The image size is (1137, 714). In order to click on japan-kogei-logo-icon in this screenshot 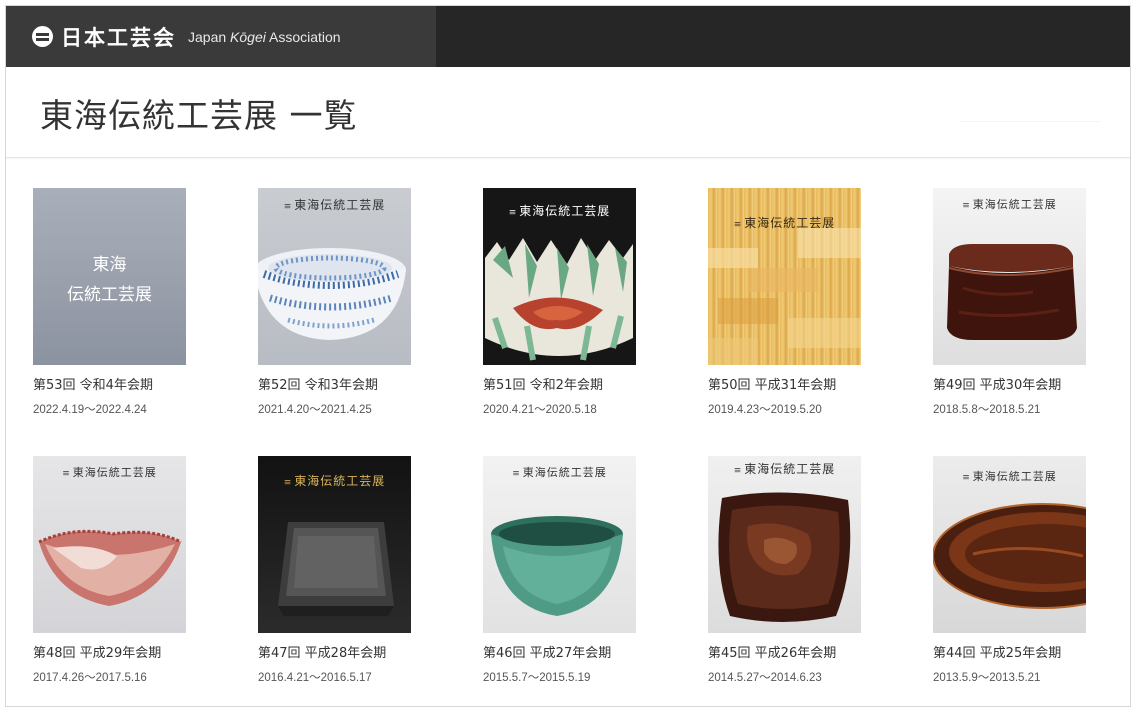, I will do `click(42, 36)`.